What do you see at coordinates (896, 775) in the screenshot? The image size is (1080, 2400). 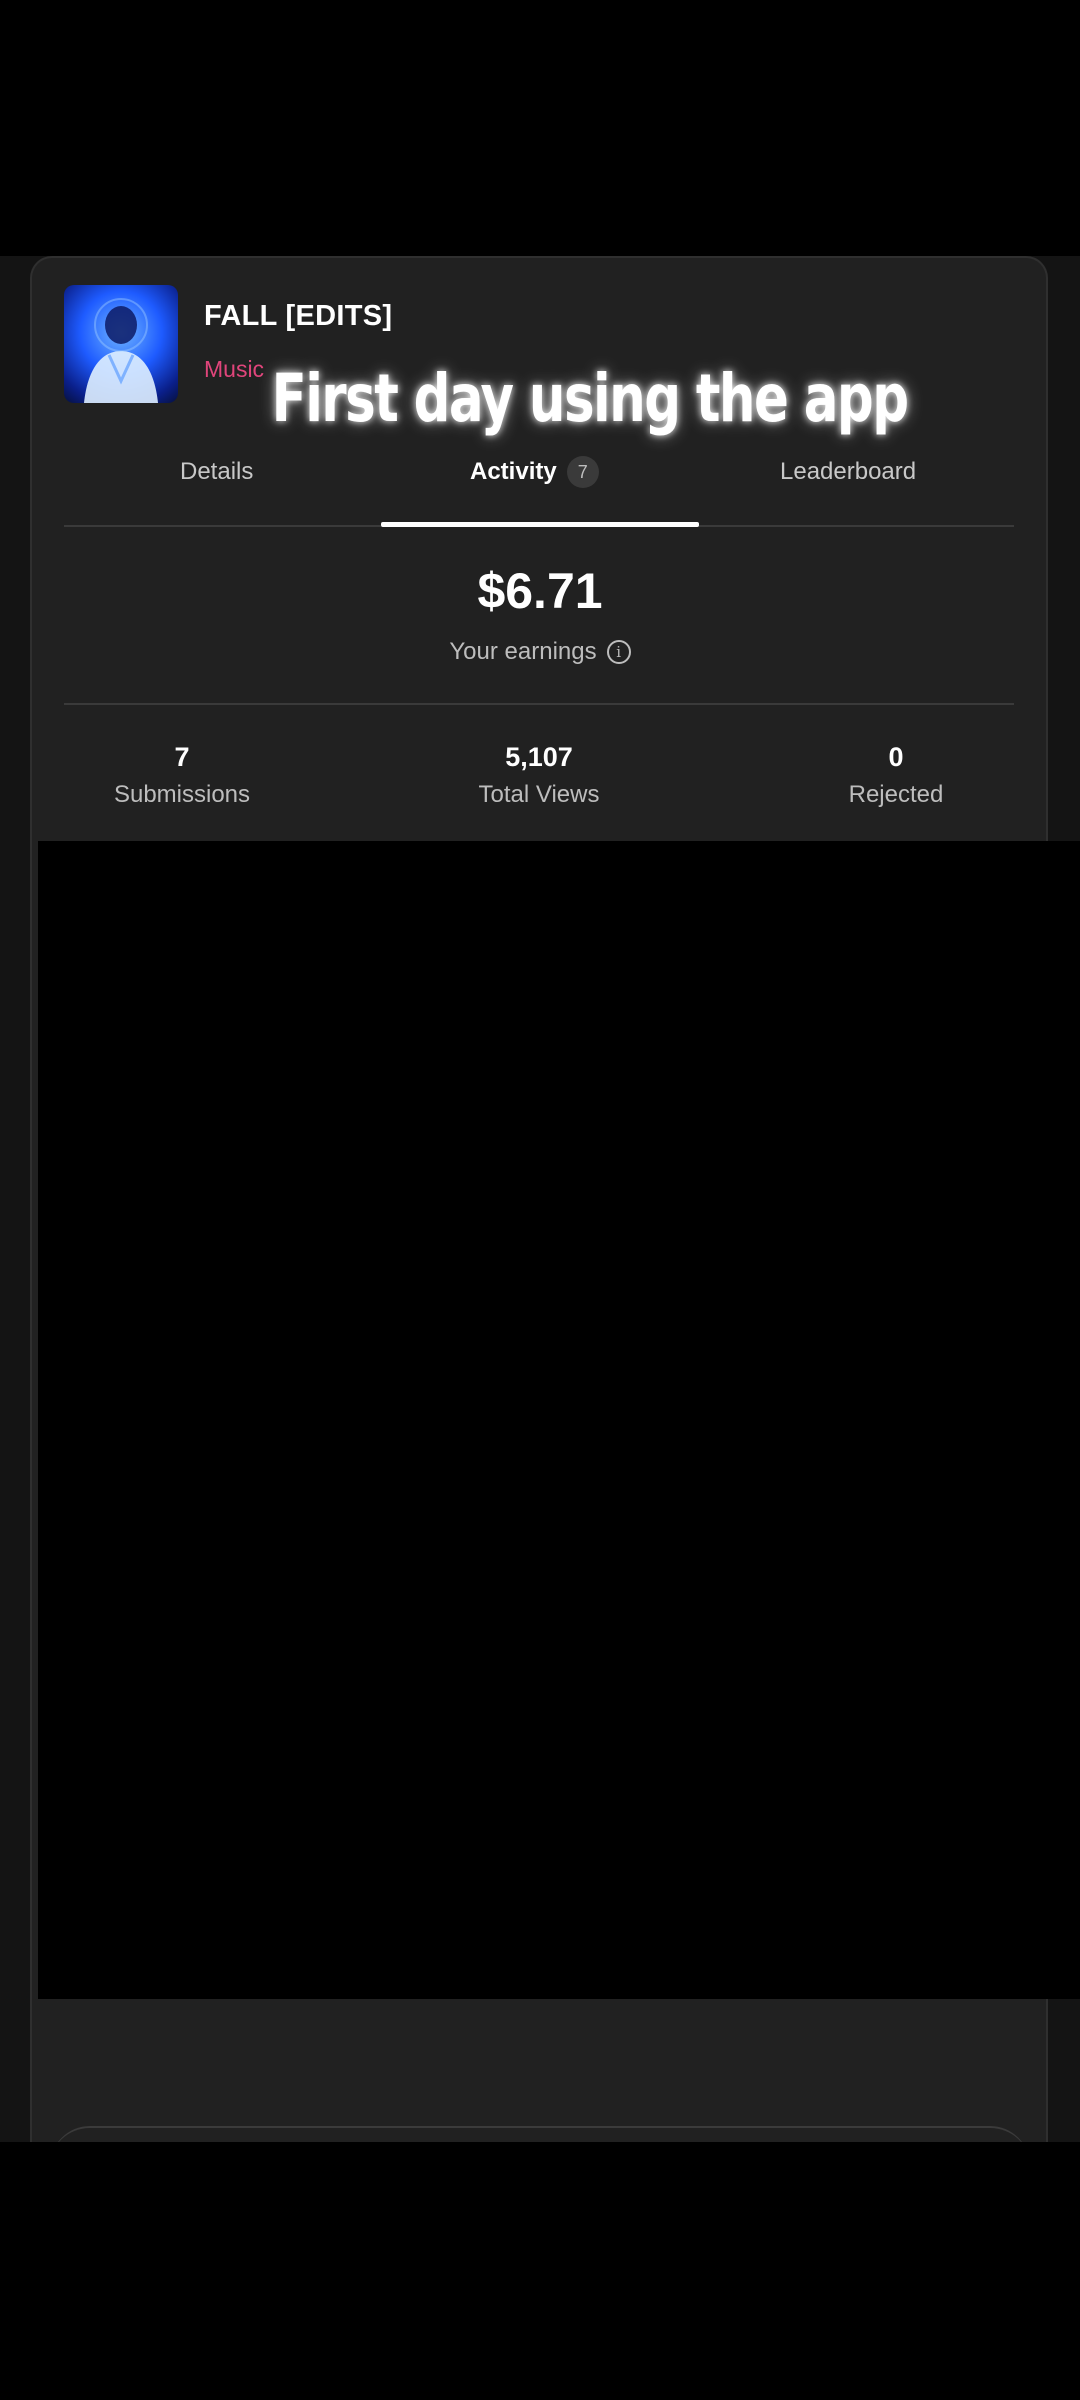 I see `stat-rejected: 0 Rejected` at bounding box center [896, 775].